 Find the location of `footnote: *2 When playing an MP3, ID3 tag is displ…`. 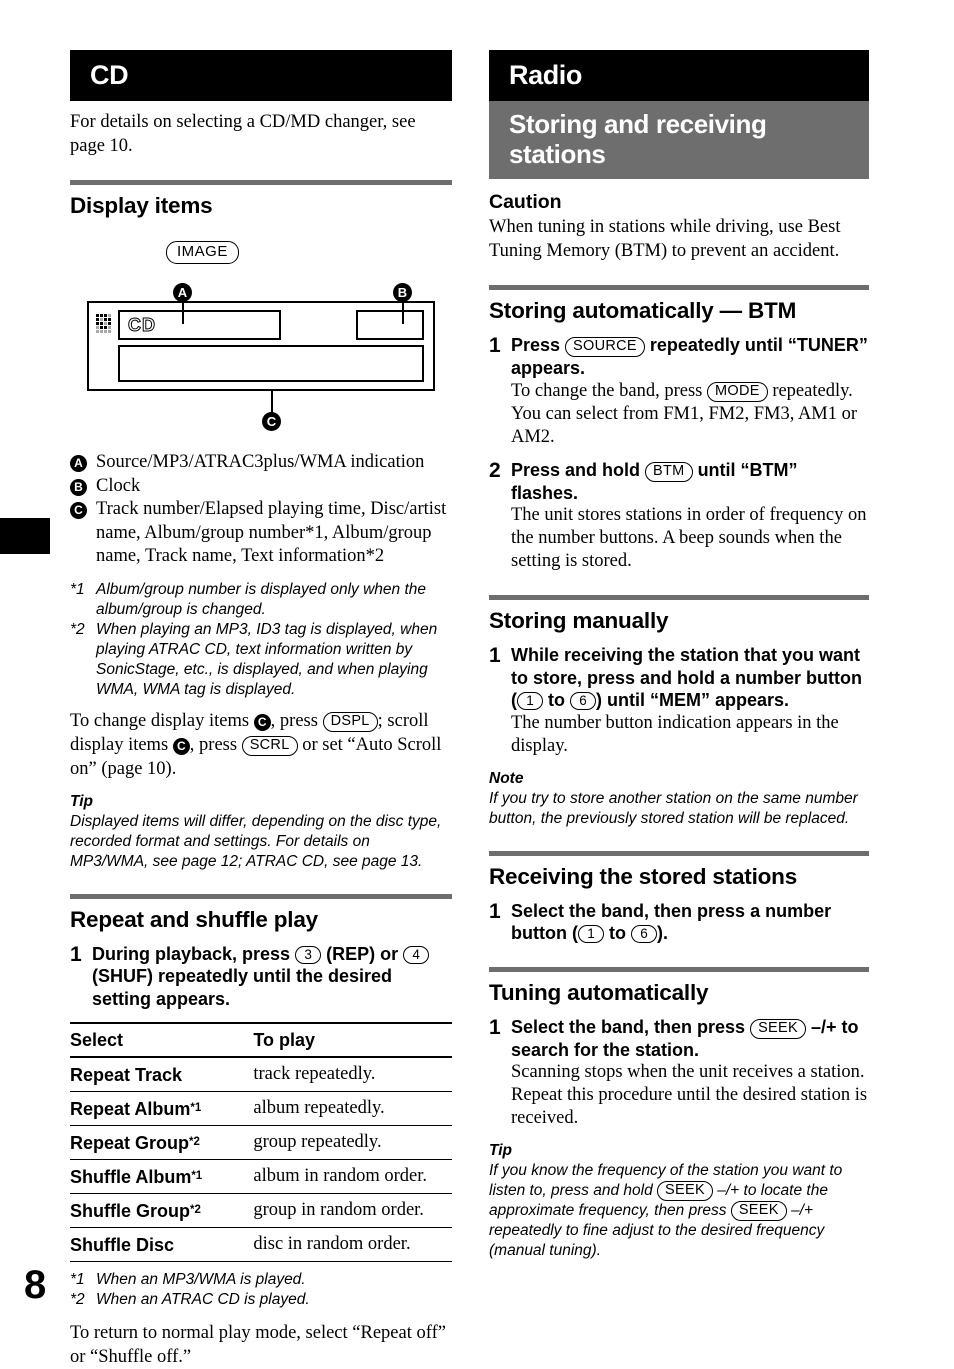

footnote: *2 When playing an MP3, ID3 tag is displ… is located at coordinates (261, 660).